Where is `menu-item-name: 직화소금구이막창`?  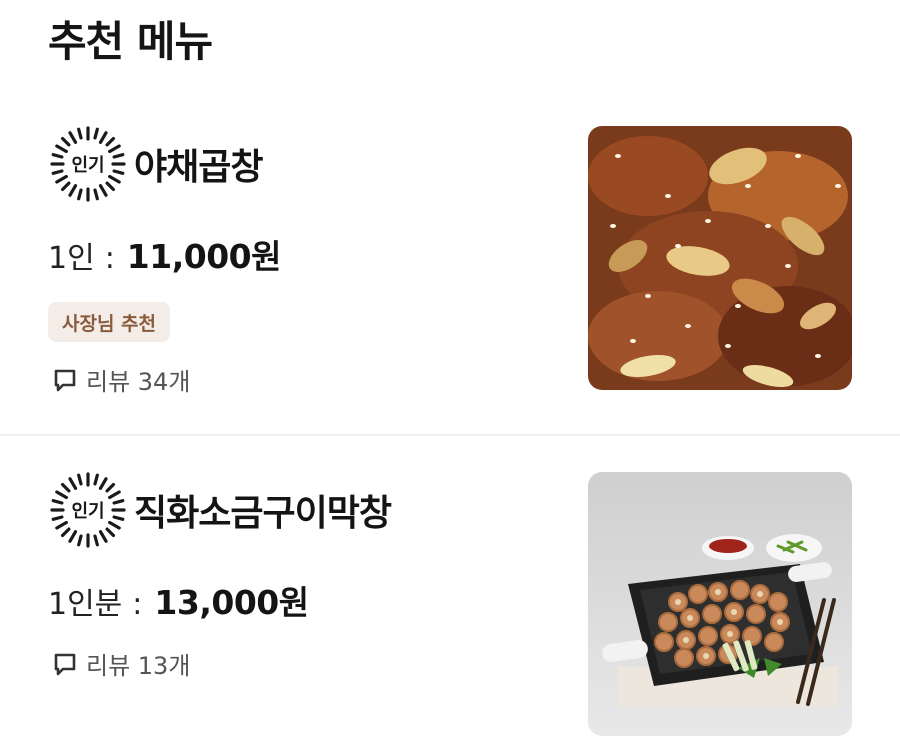 menu-item-name: 직화소금구이막창 is located at coordinates (263, 513).